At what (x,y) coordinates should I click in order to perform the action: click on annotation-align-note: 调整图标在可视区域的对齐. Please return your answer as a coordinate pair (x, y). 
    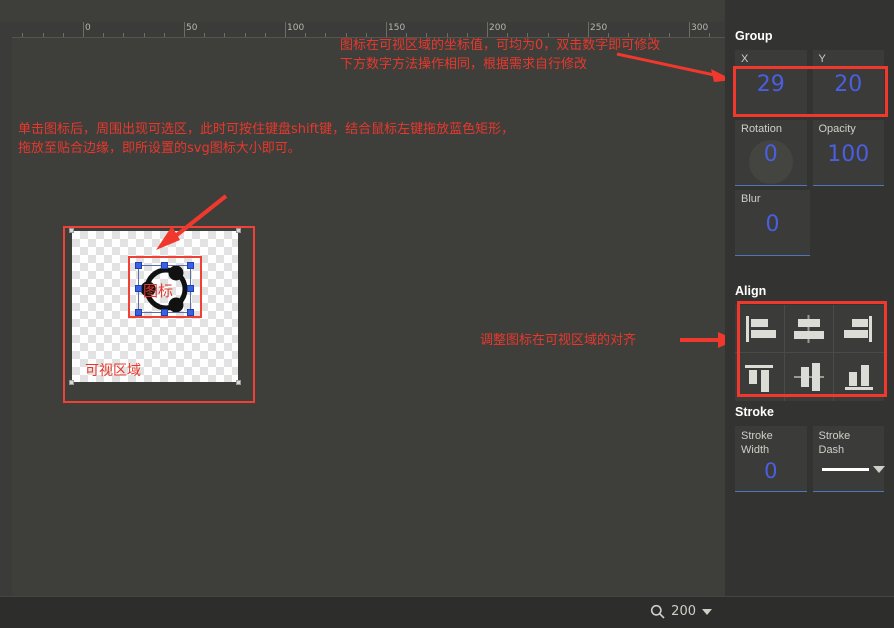
    Looking at the image, I should click on (558, 340).